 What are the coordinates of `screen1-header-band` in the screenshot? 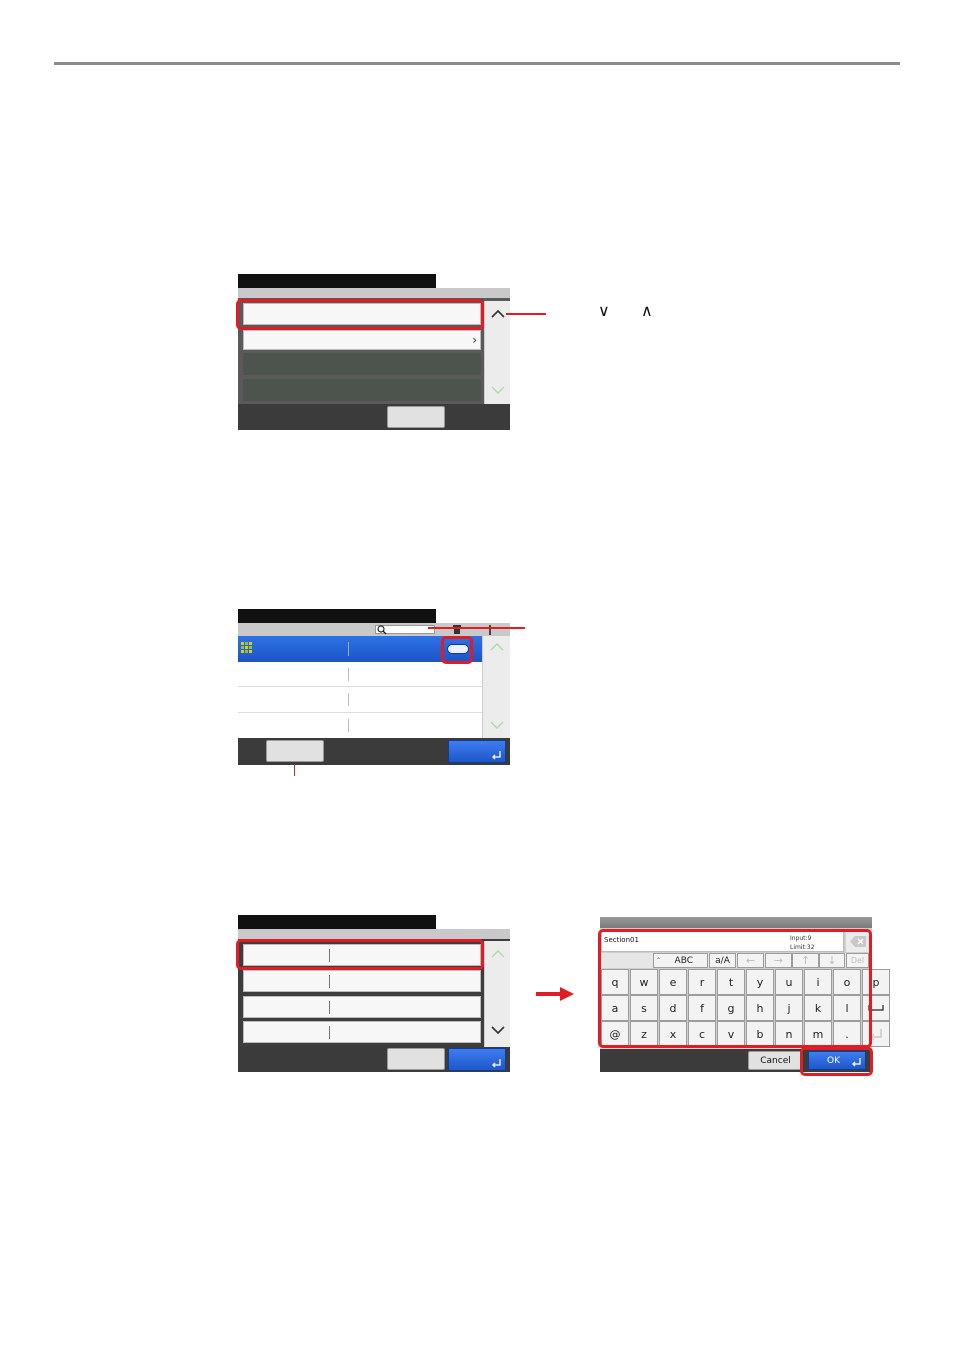 It's located at (374, 293).